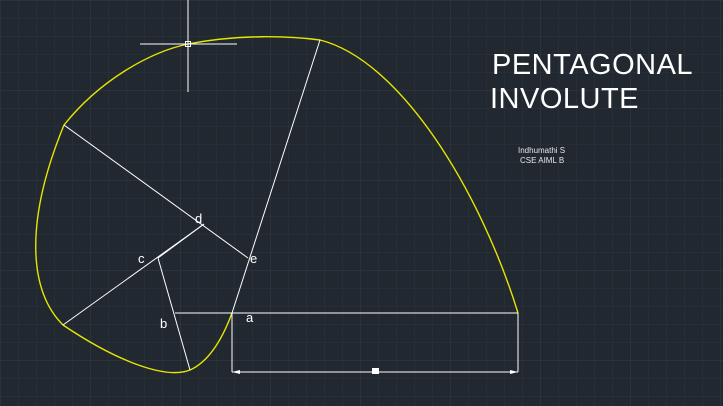  What do you see at coordinates (542, 150) in the screenshot?
I see `author-name: Indhumathi S` at bounding box center [542, 150].